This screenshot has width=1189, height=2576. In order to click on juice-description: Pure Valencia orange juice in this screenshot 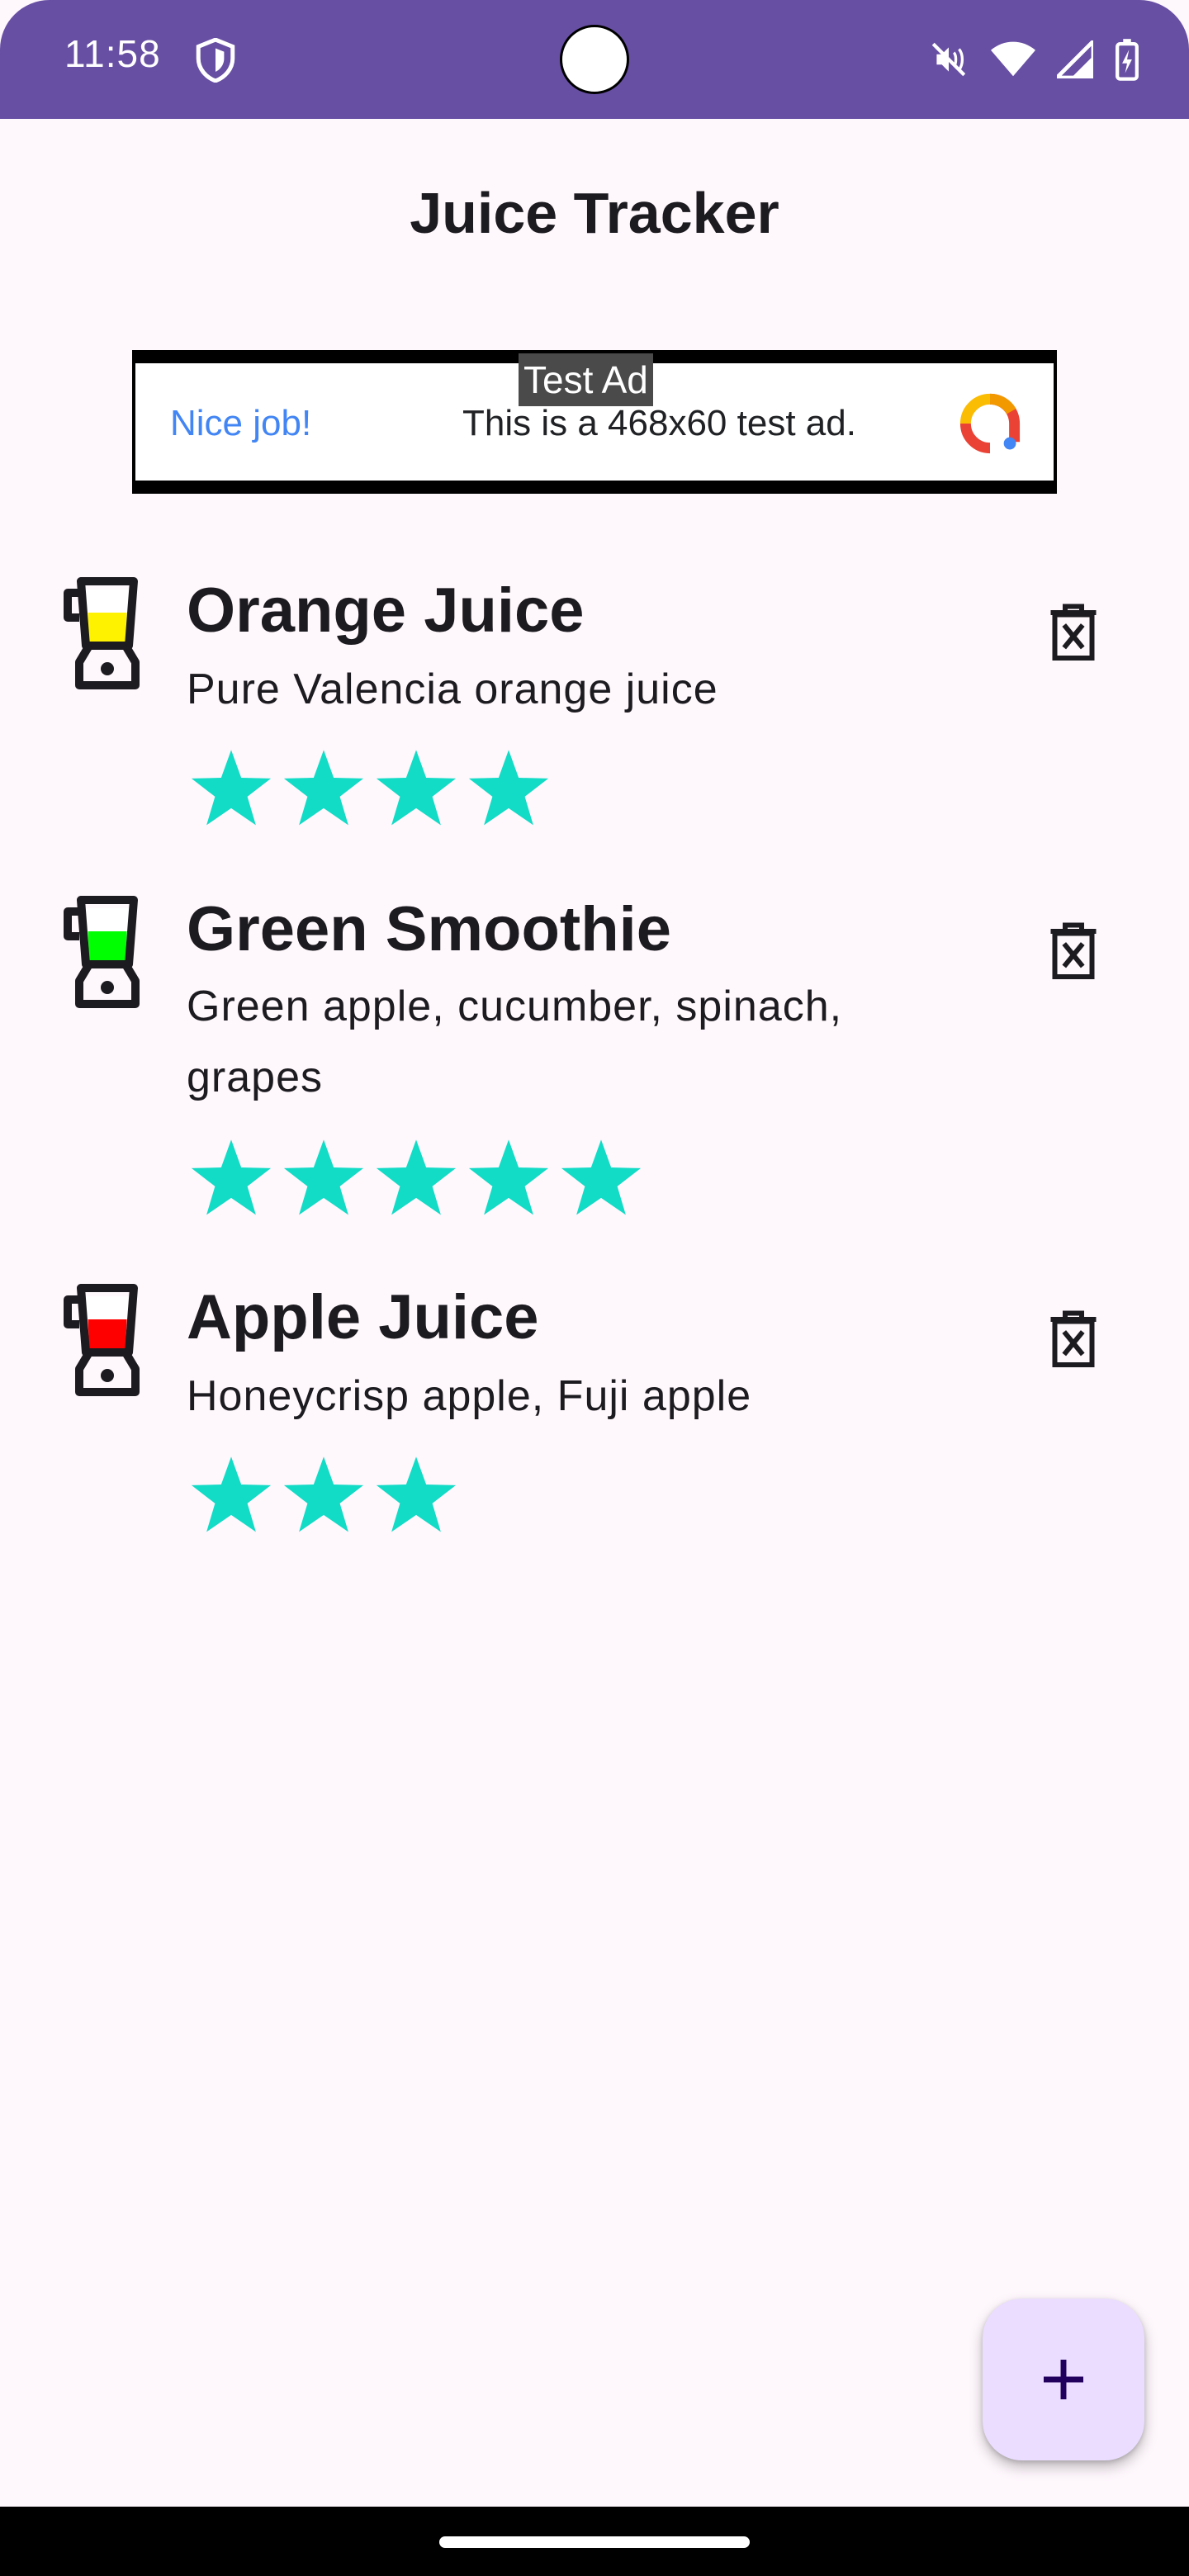, I will do `click(452, 689)`.